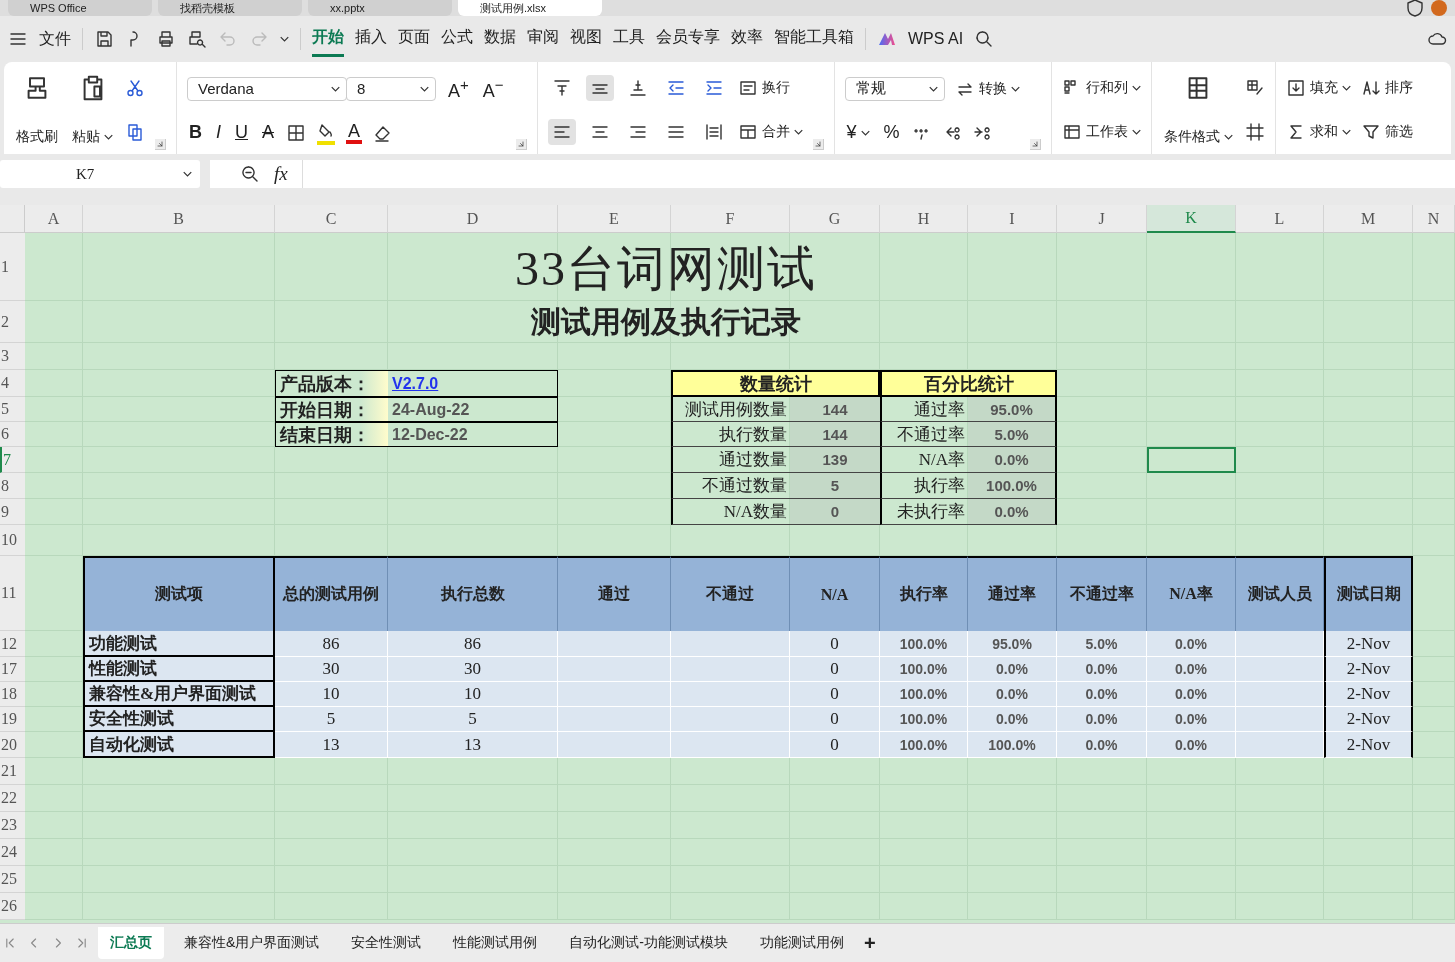 This screenshot has width=1455, height=962. Describe the element at coordinates (328, 39) in the screenshot. I see `ribbon-tab: 开始` at that location.